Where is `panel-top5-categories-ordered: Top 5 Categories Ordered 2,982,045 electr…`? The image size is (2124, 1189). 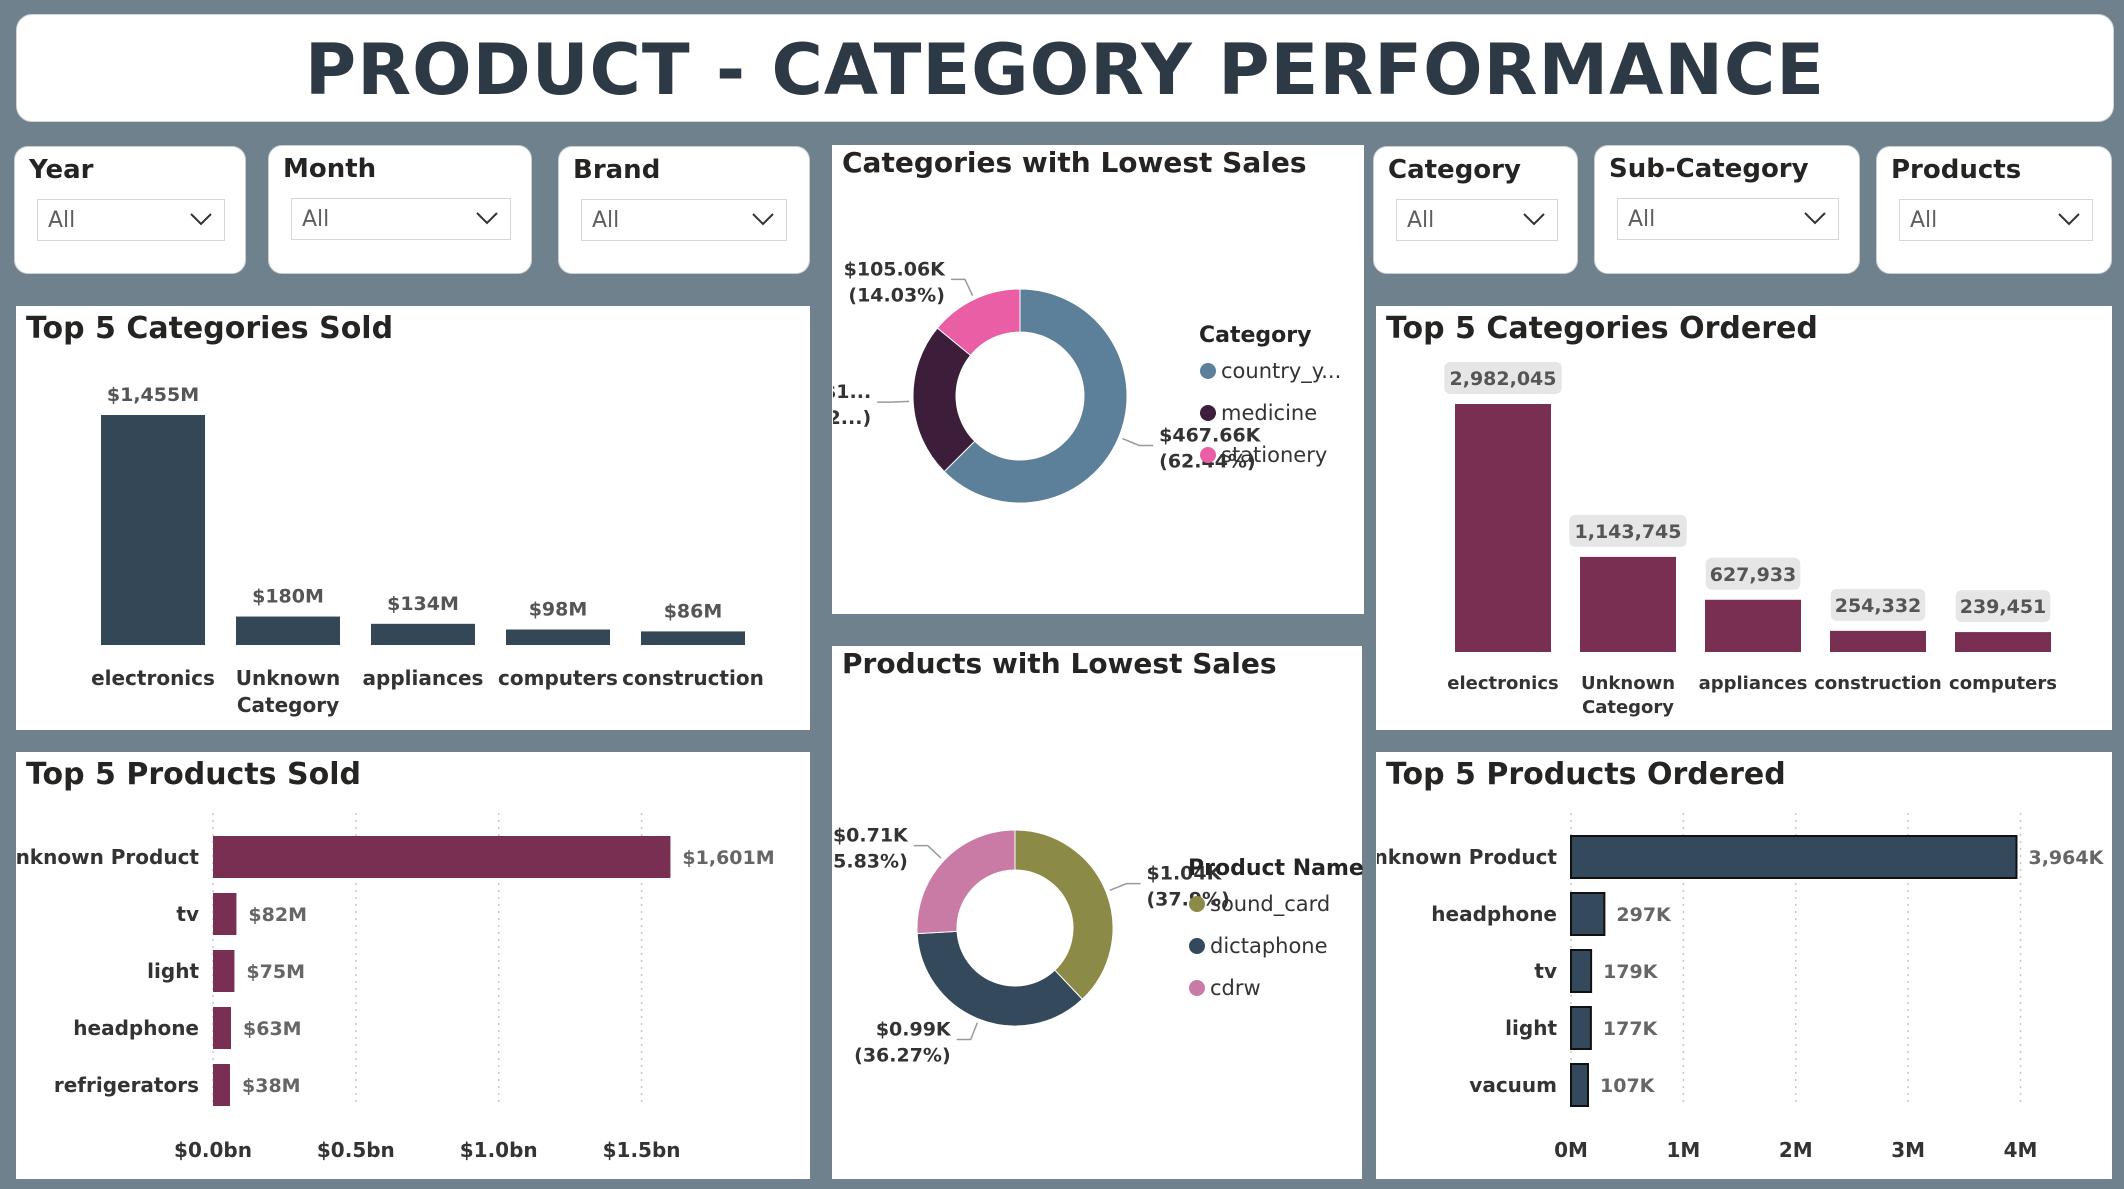 panel-top5-categories-ordered: Top 5 Categories Ordered 2,982,045 electr… is located at coordinates (1744, 518).